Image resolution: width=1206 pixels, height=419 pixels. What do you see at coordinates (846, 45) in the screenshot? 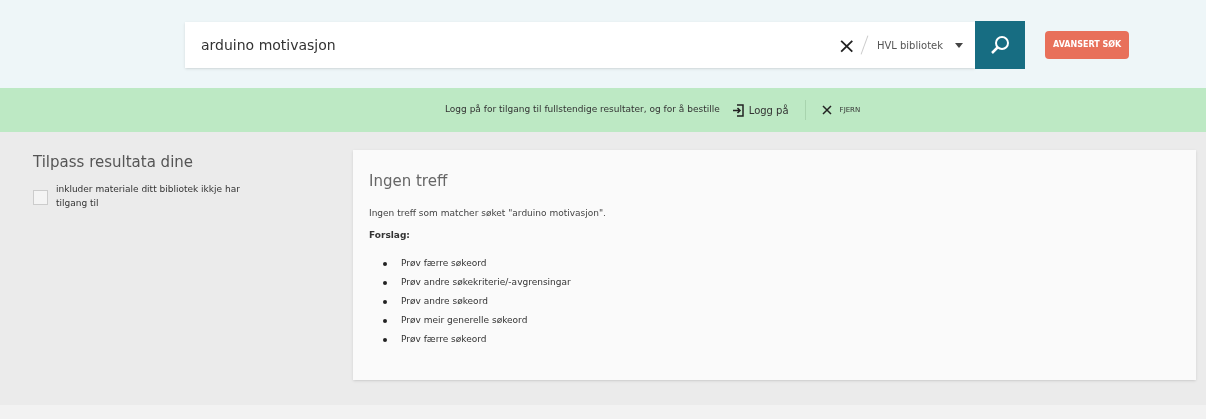
I see `clear-button: ×` at bounding box center [846, 45].